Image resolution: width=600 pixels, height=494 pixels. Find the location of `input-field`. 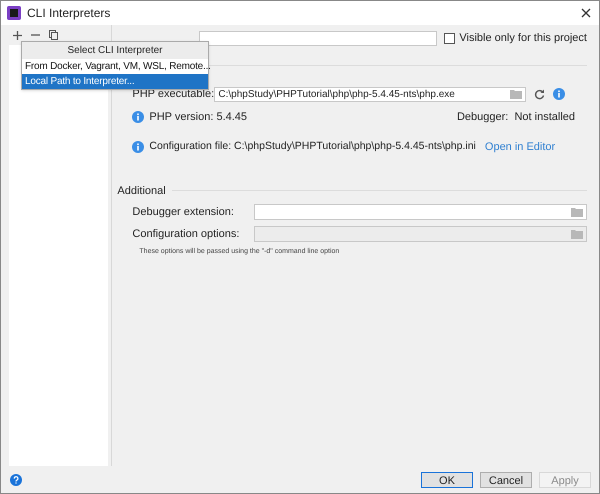

input-field is located at coordinates (420, 212).